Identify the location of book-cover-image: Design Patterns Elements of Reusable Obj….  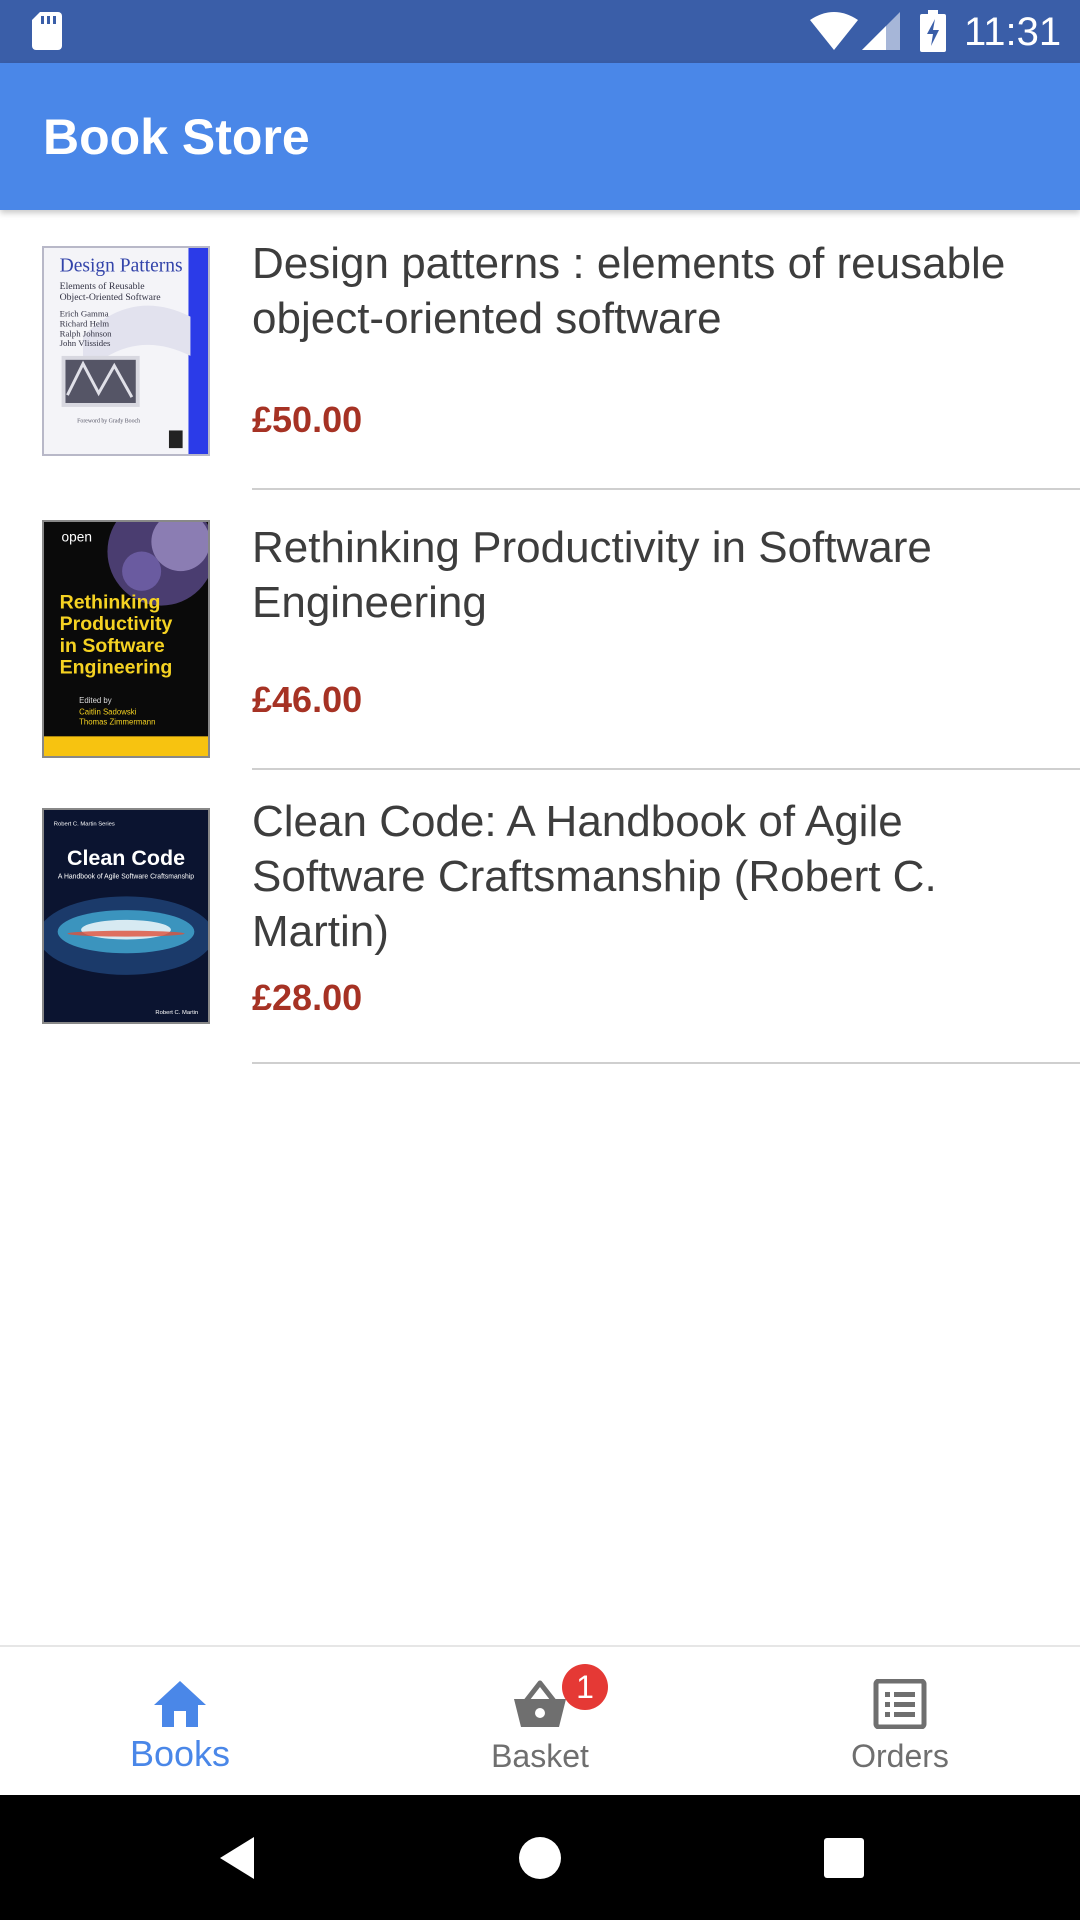
(126, 351).